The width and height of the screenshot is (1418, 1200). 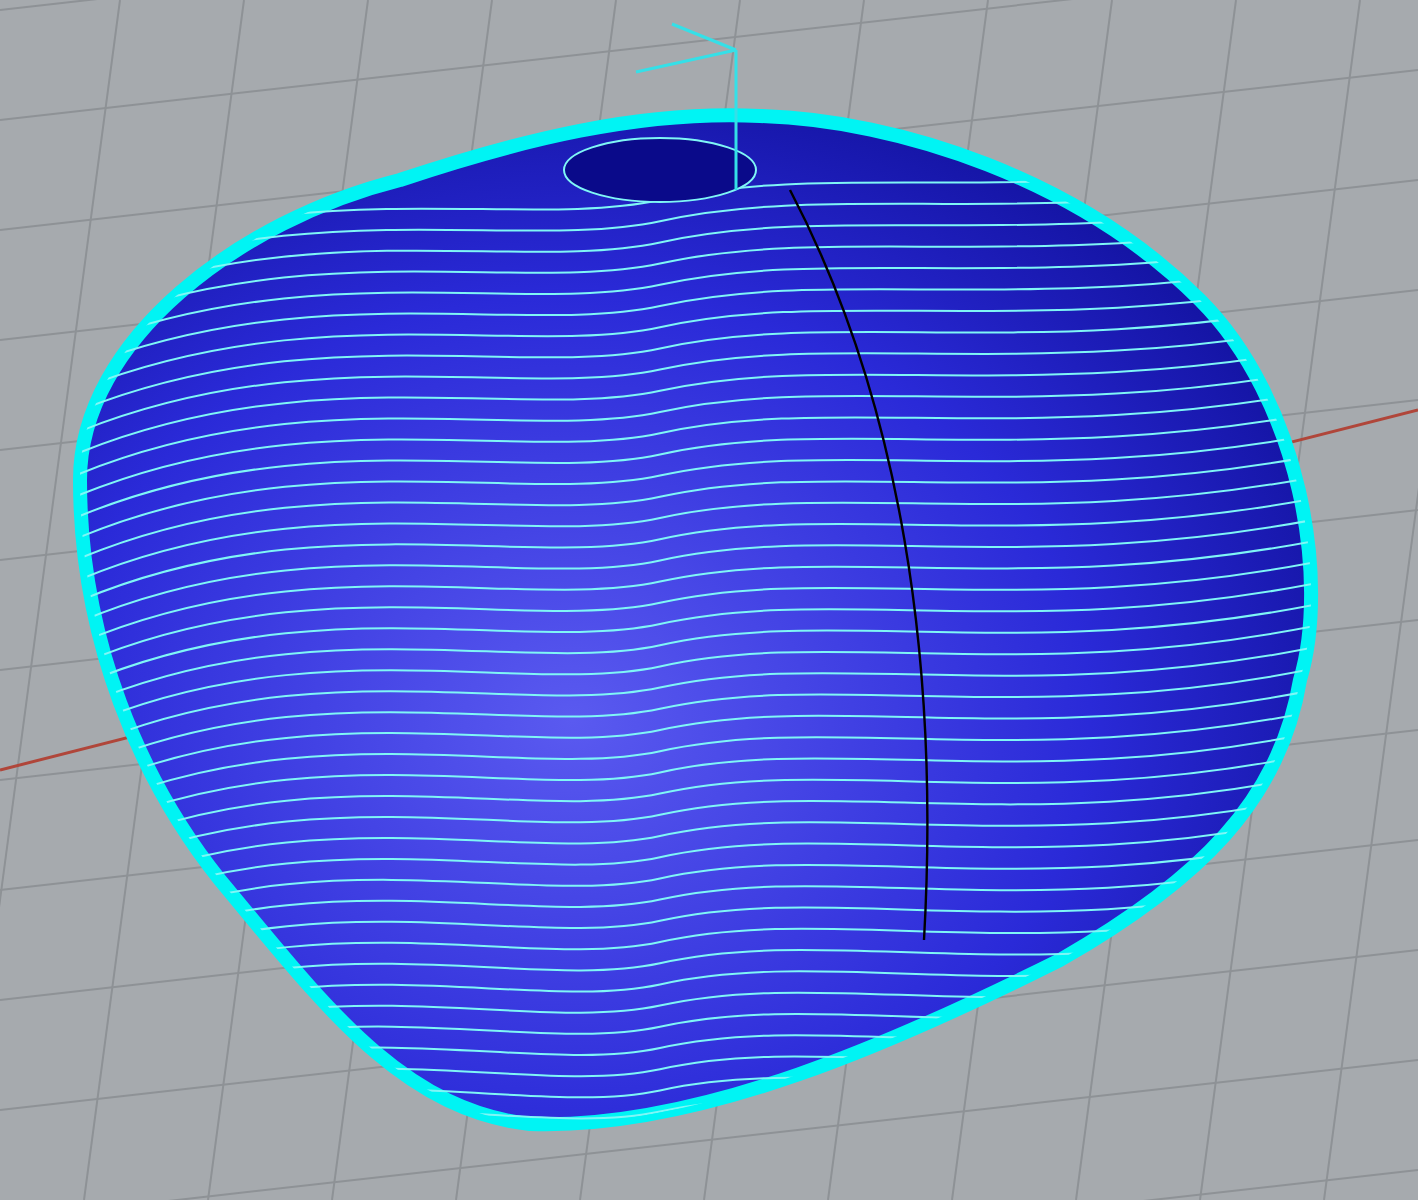 I want to click on gizmo-icon, so click(x=686, y=107).